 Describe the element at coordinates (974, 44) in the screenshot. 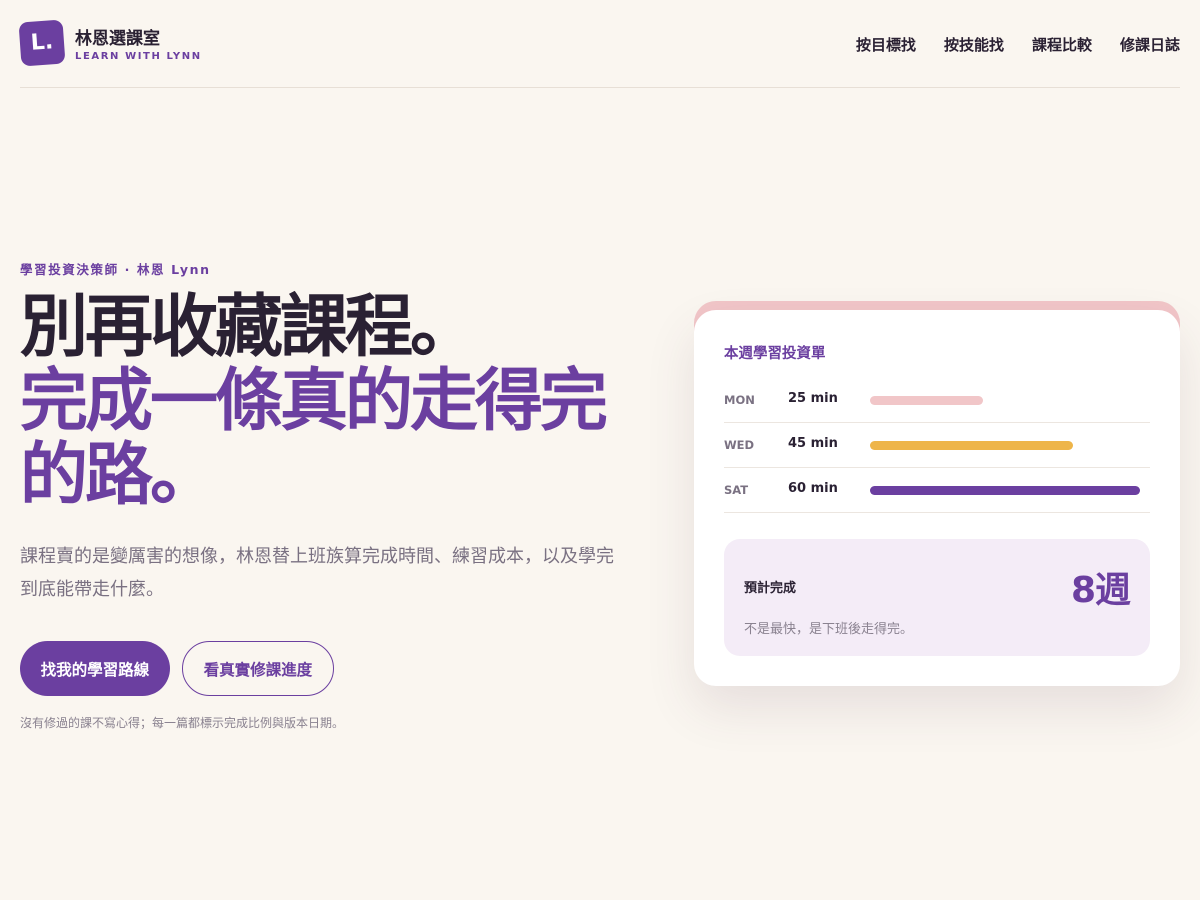

I see `nav-item-by-skill: 按技能找` at that location.